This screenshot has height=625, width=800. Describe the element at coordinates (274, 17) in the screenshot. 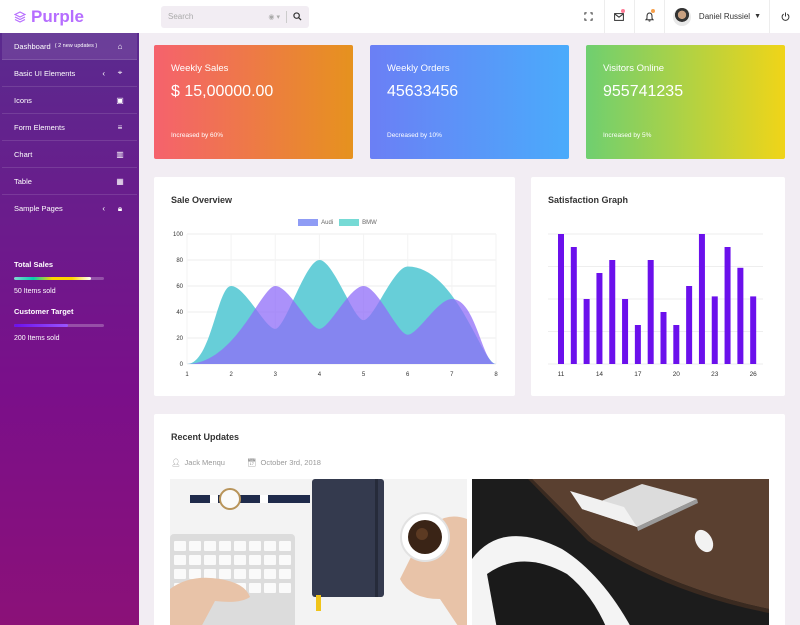

I see `filter-dropdown-icon: ◉ ▾` at that location.